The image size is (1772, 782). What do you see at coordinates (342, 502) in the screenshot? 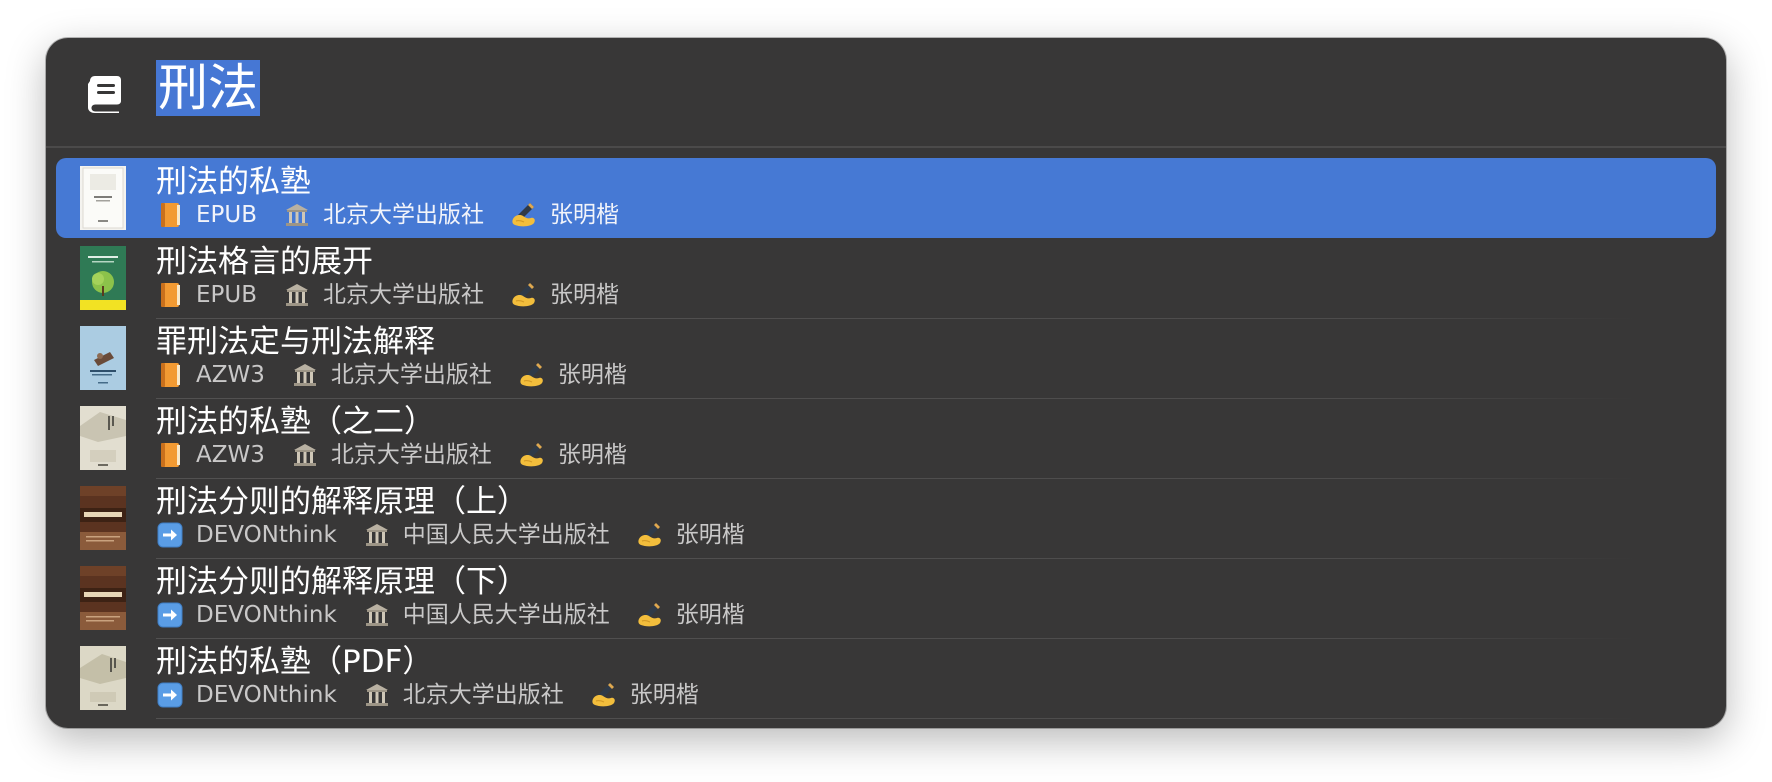
I see `result-title: 刑法分则的解释原理（上）` at bounding box center [342, 502].